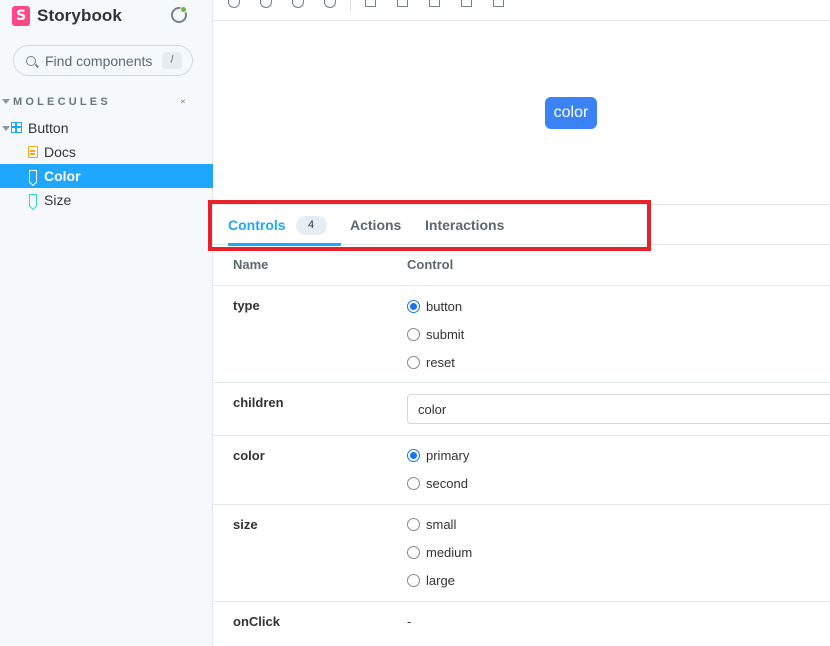 The height and width of the screenshot is (646, 830). What do you see at coordinates (48, 128) in the screenshot?
I see `tree-label: Button` at bounding box center [48, 128].